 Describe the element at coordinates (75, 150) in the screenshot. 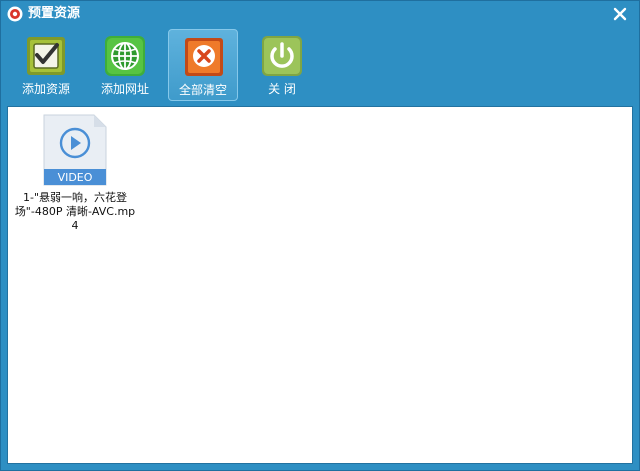

I see `video-file-icon: VIDEO` at that location.